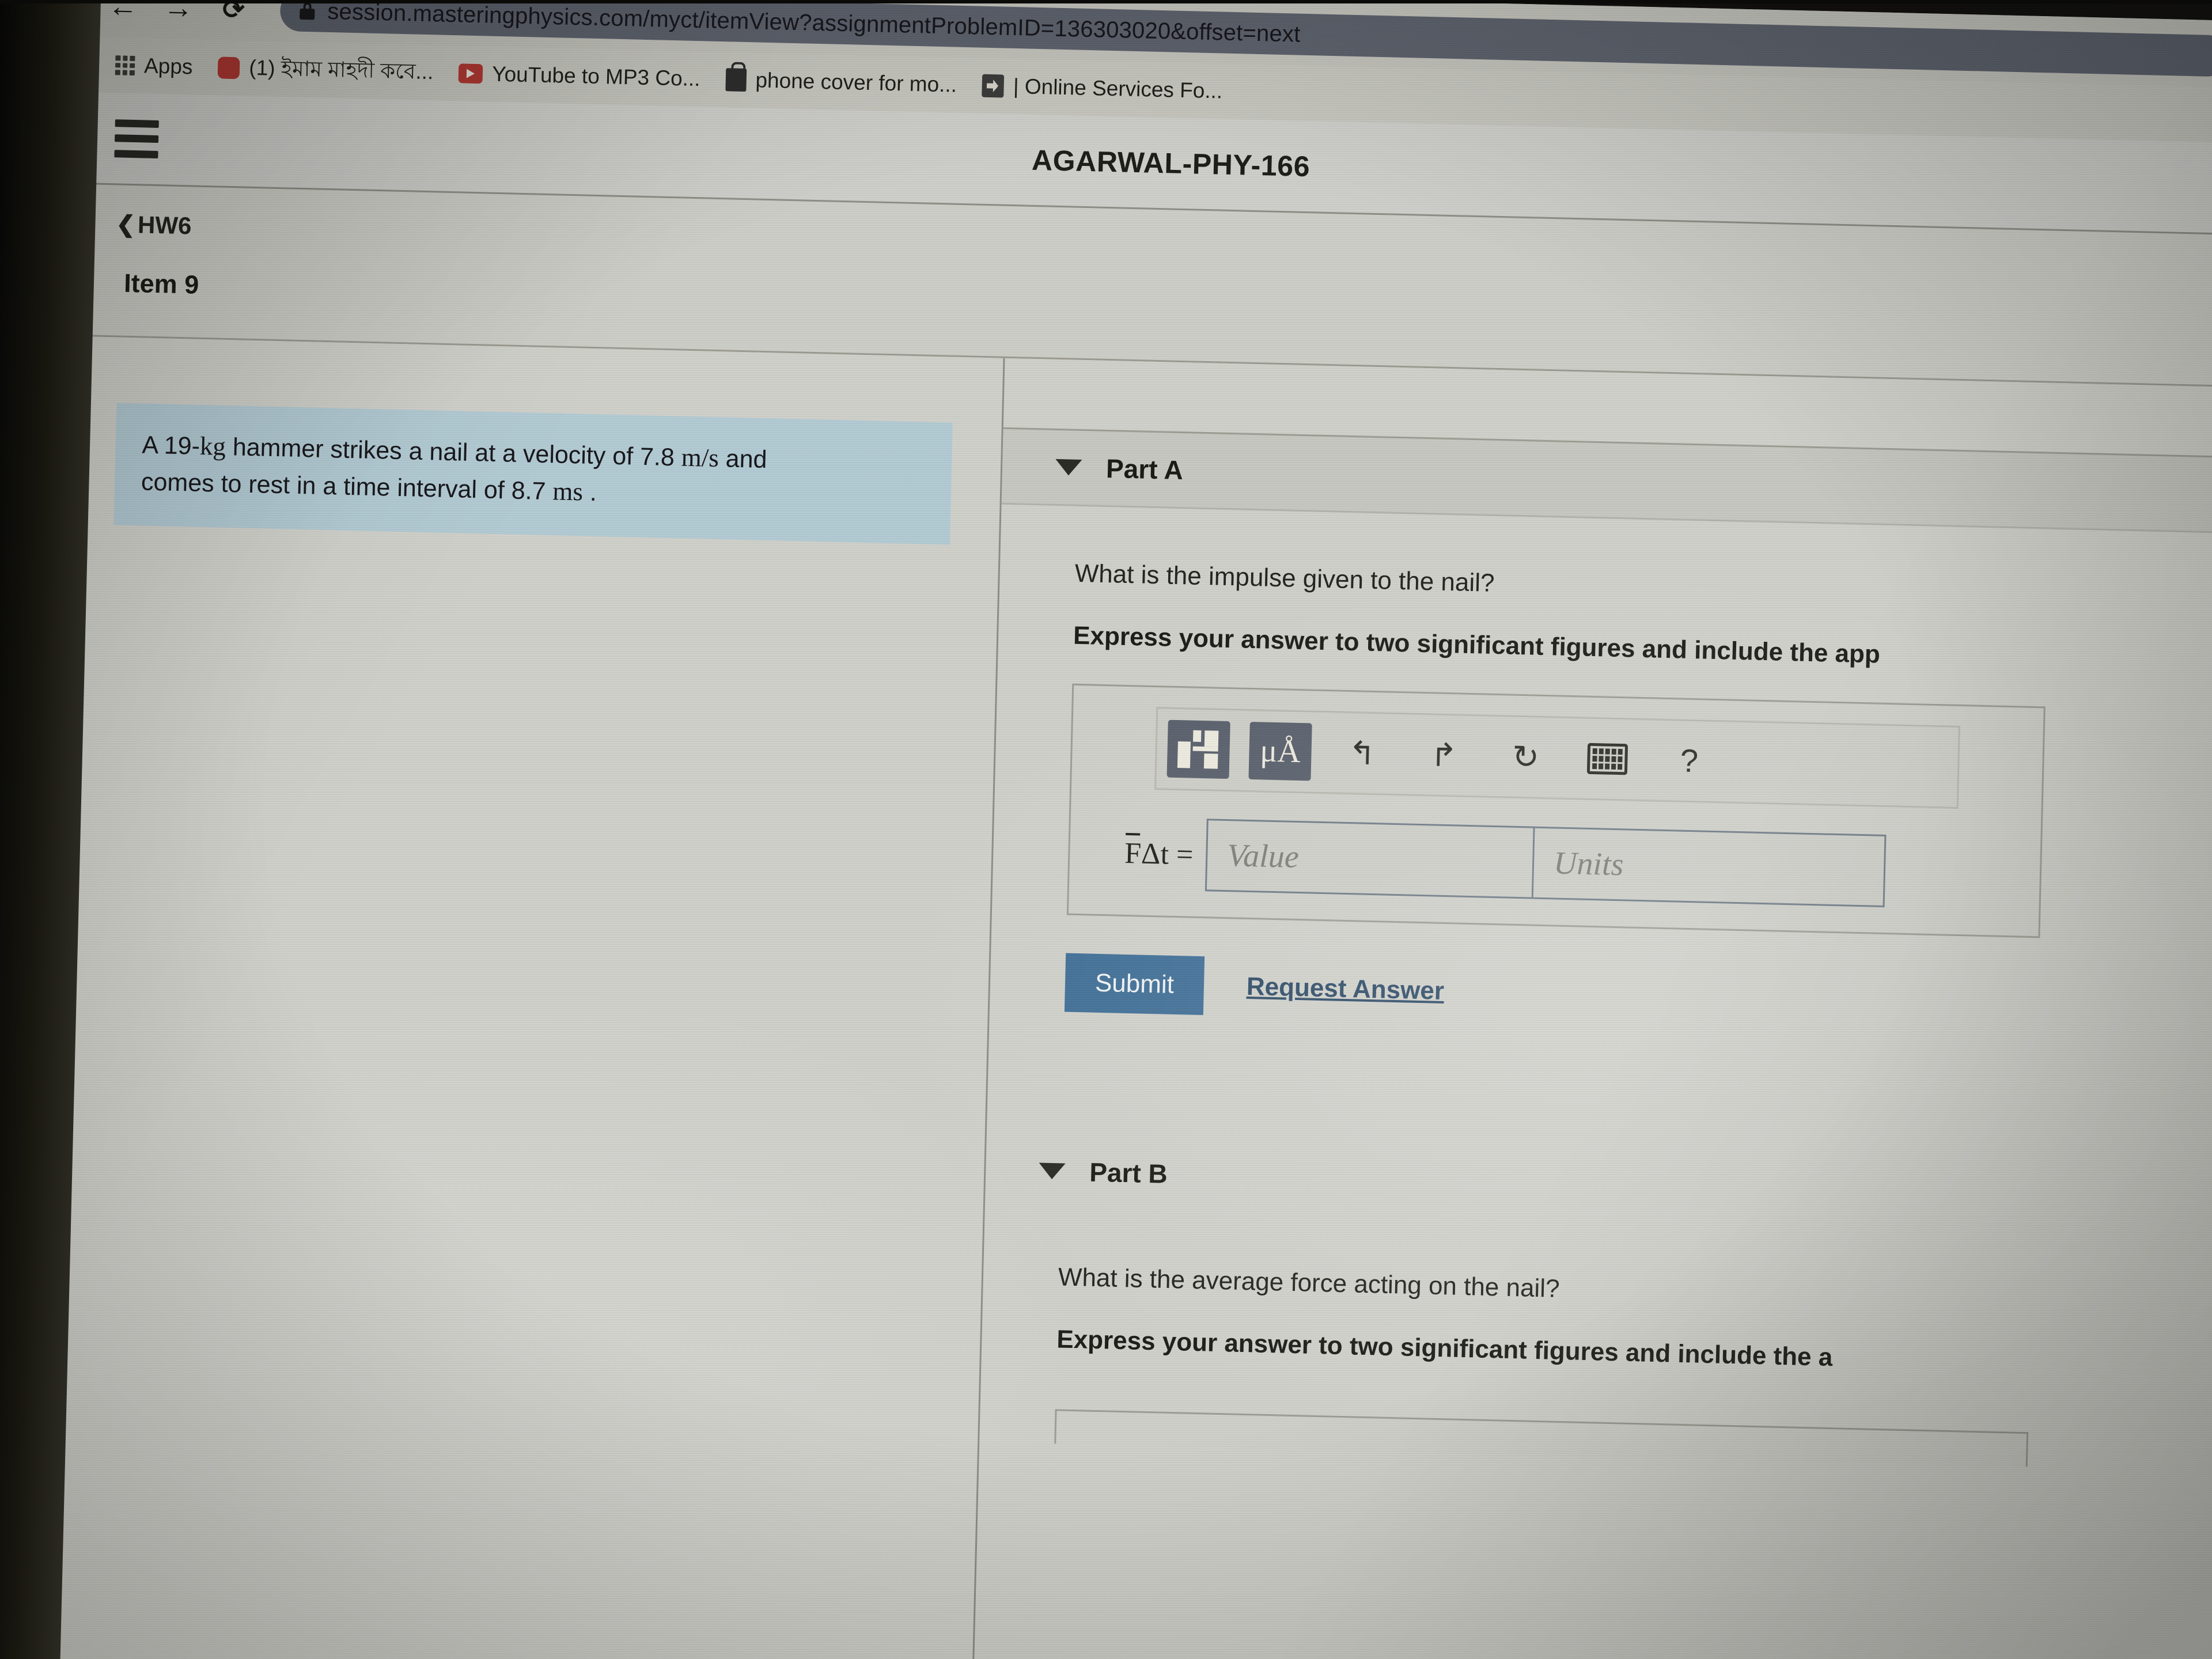 This screenshot has width=2212, height=1659. What do you see at coordinates (168, 66) in the screenshot?
I see `bookmark-label: Apps` at bounding box center [168, 66].